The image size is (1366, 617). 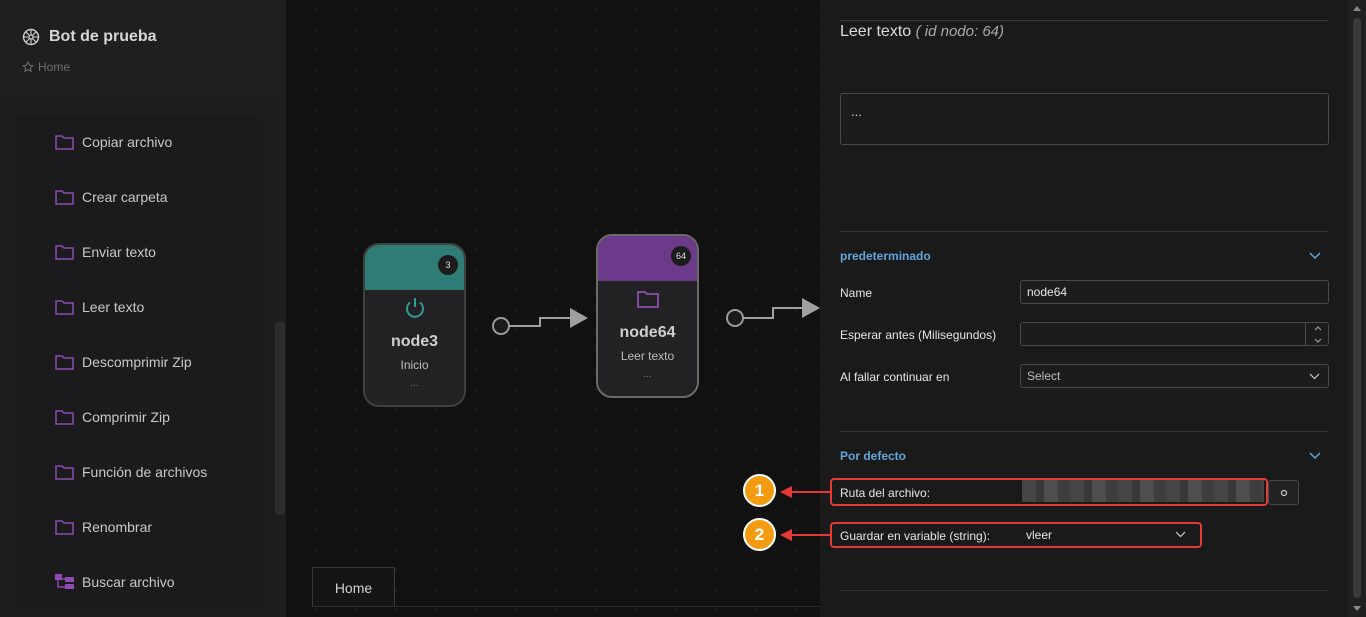 What do you see at coordinates (1357, 608) in the screenshot?
I see `scroll-down-icon` at bounding box center [1357, 608].